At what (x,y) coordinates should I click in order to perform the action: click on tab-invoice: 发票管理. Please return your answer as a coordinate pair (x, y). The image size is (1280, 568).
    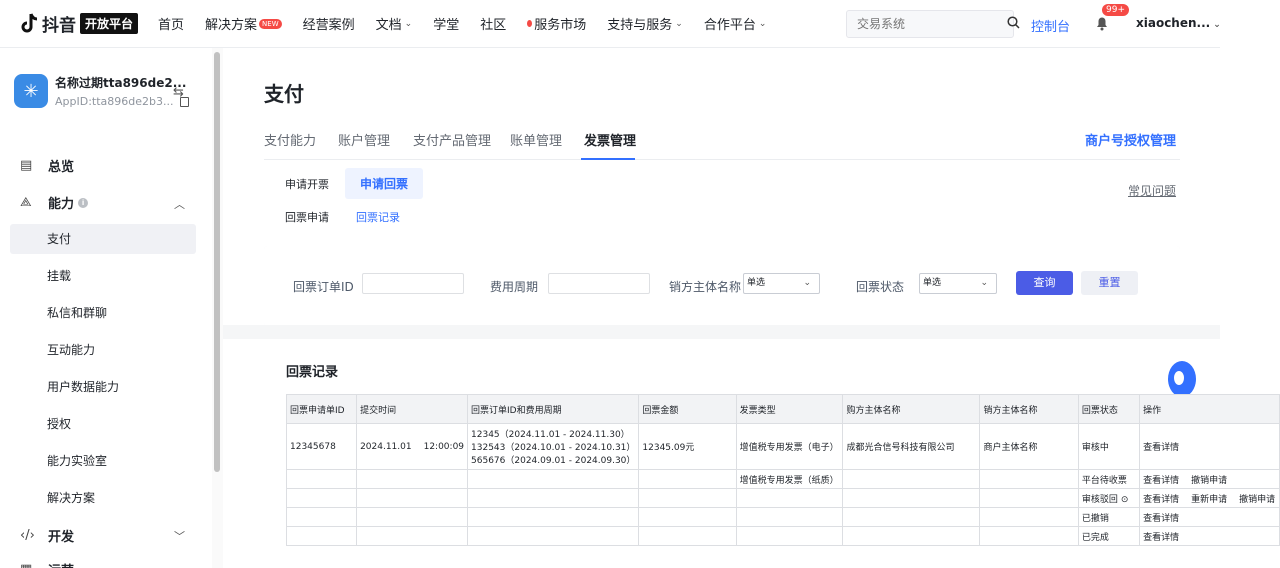
    Looking at the image, I should click on (610, 139).